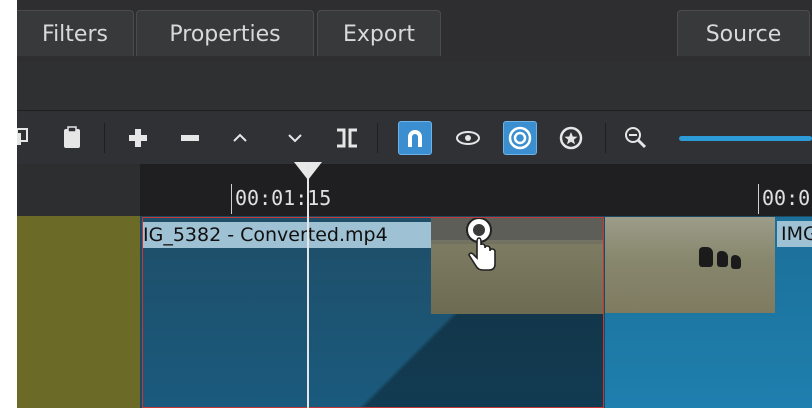 This screenshot has height=408, width=812. What do you see at coordinates (636, 138) in the screenshot?
I see `zoom-out-icon` at bounding box center [636, 138].